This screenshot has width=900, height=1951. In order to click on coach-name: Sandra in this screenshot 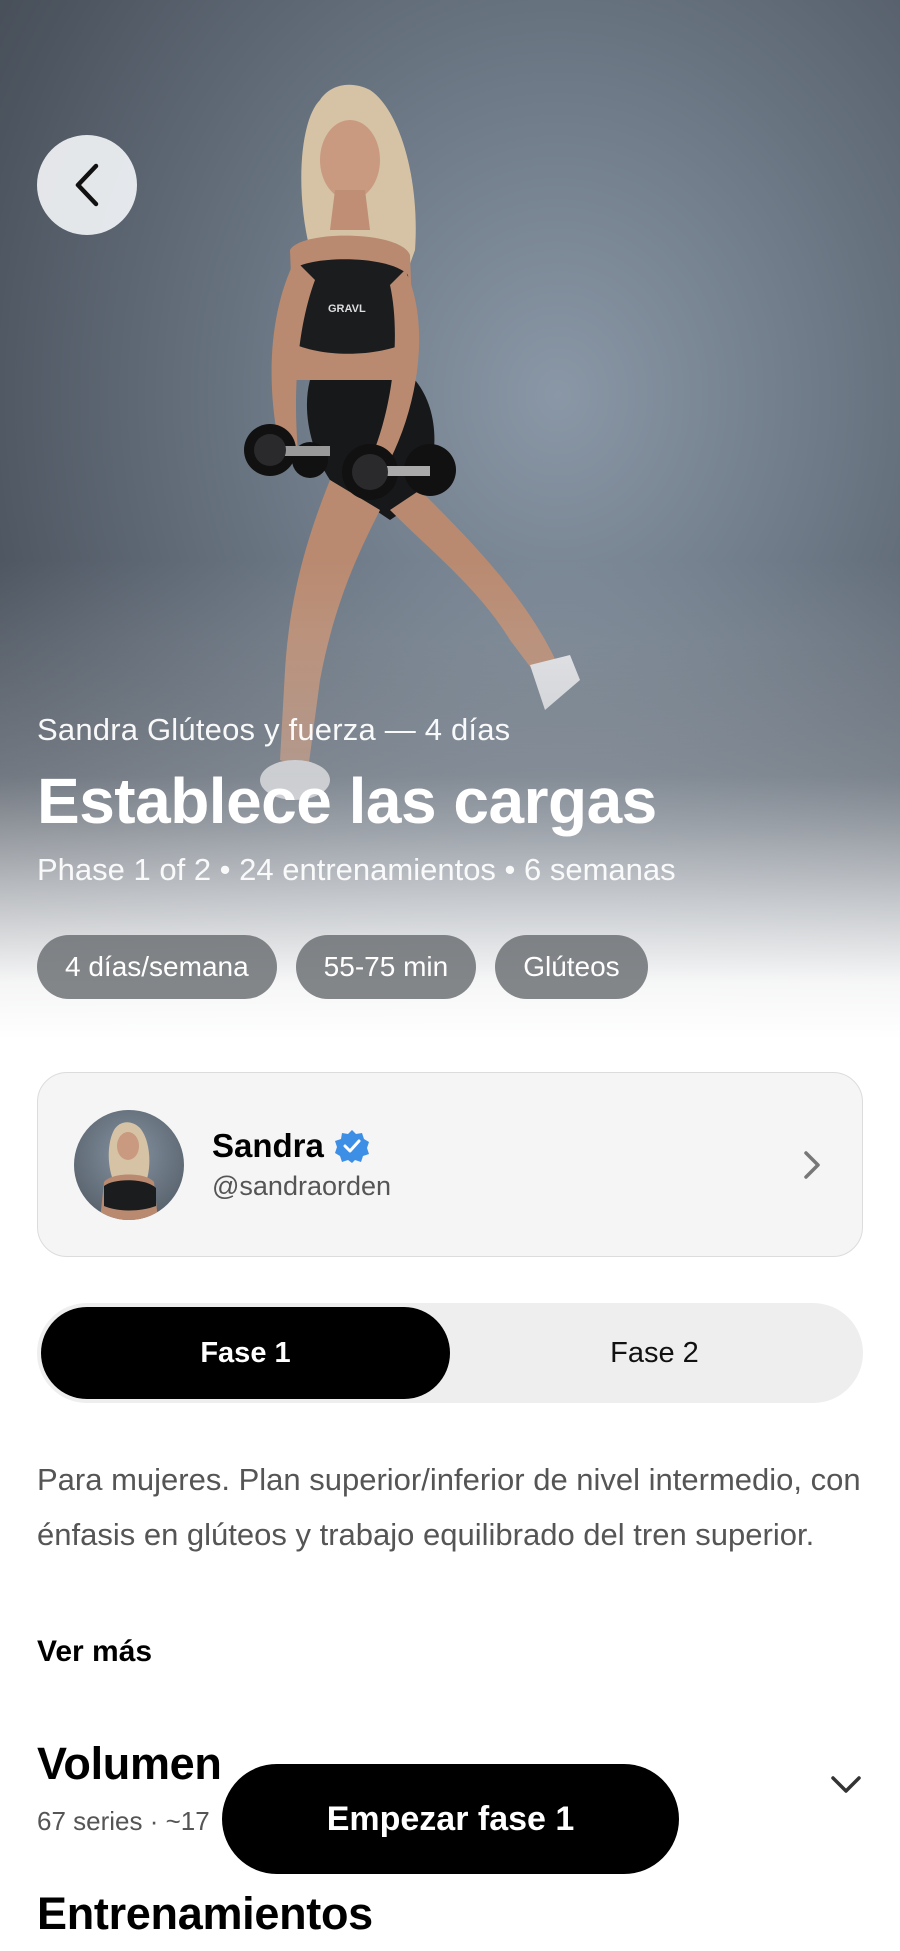, I will do `click(268, 1145)`.